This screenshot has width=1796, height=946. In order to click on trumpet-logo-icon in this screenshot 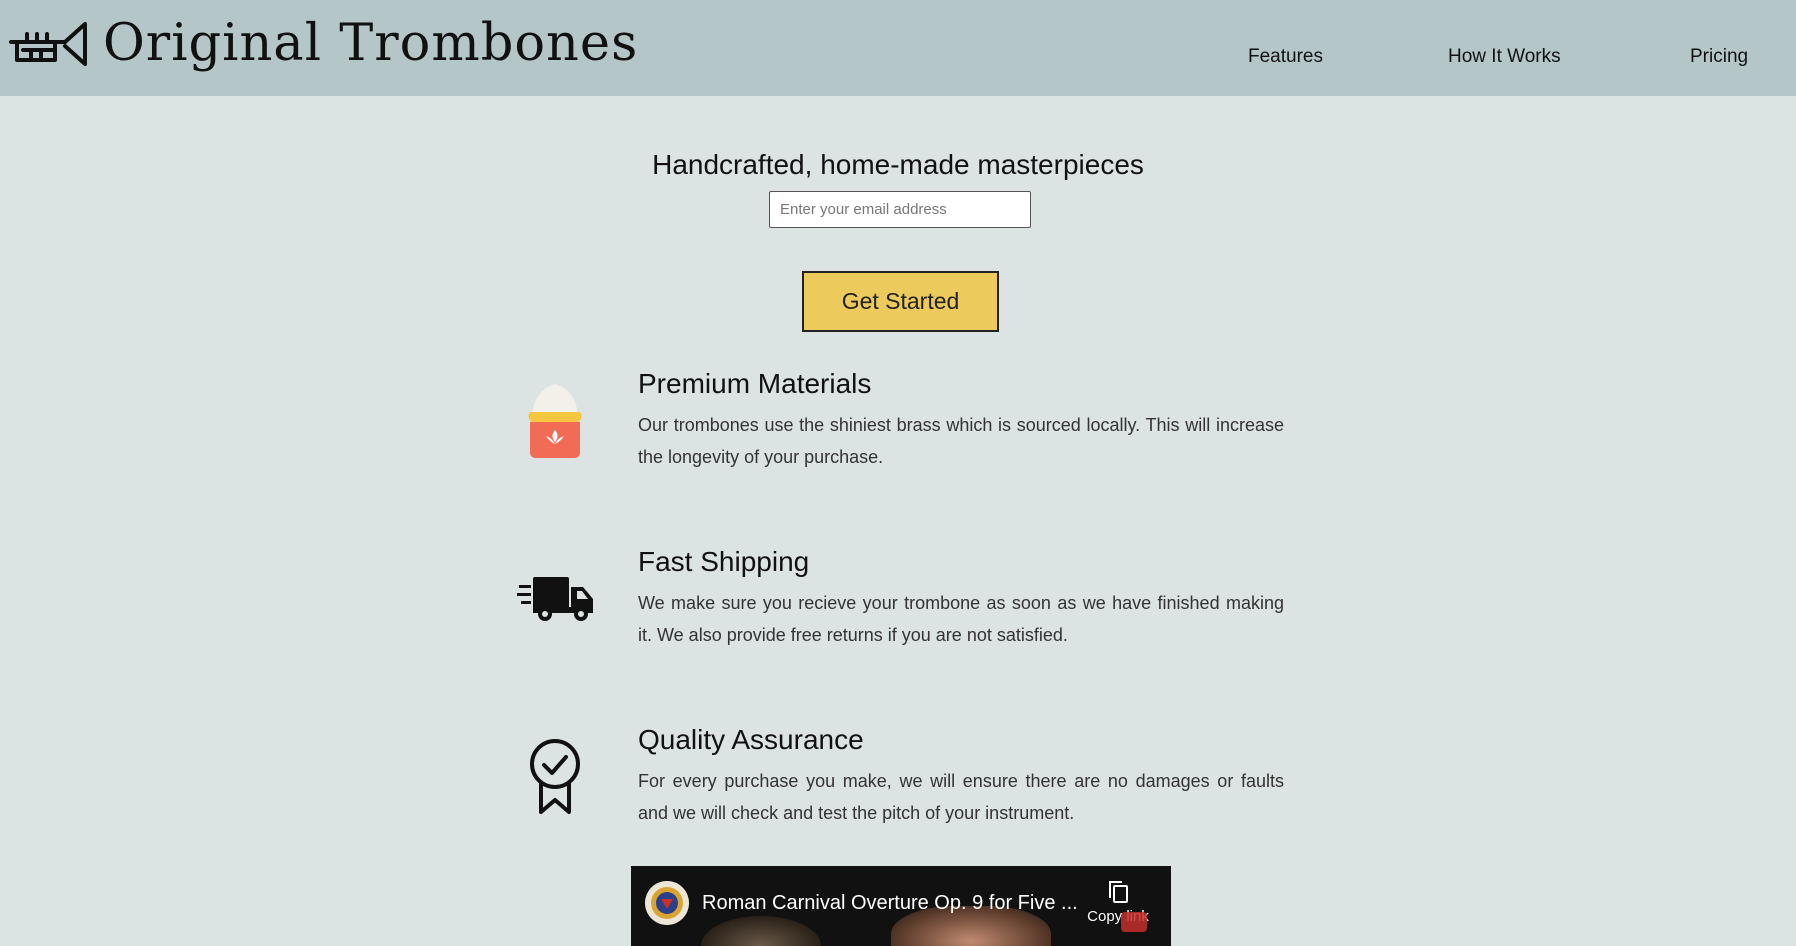, I will do `click(49, 45)`.